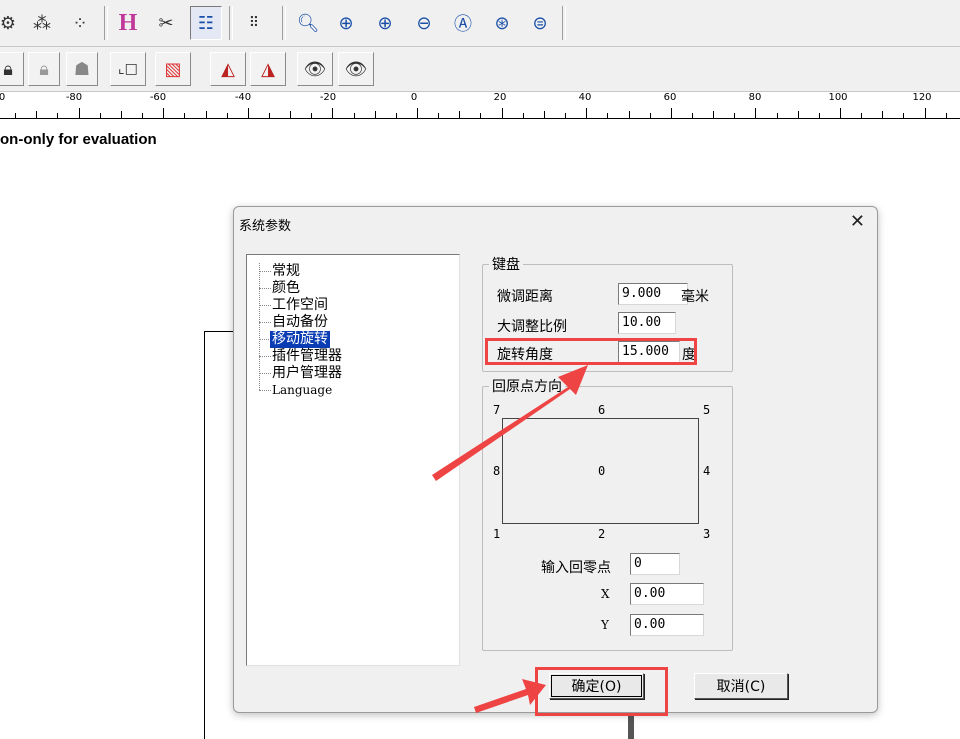 Image resolution: width=960 pixels, height=739 pixels. Describe the element at coordinates (173, 69) in the screenshot. I see `layer-color-icon: ▧` at that location.